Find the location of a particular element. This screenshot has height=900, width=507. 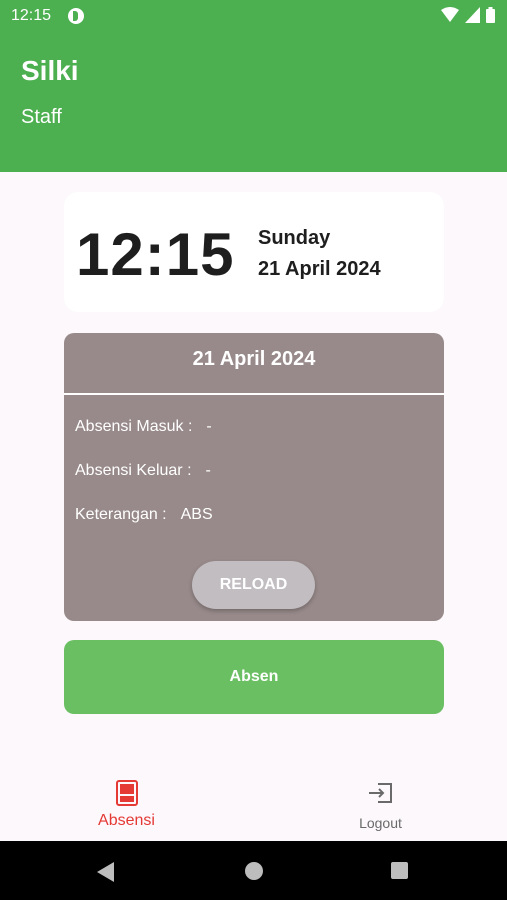

check-out-row: Absensi Keluar :- is located at coordinates (143, 471).